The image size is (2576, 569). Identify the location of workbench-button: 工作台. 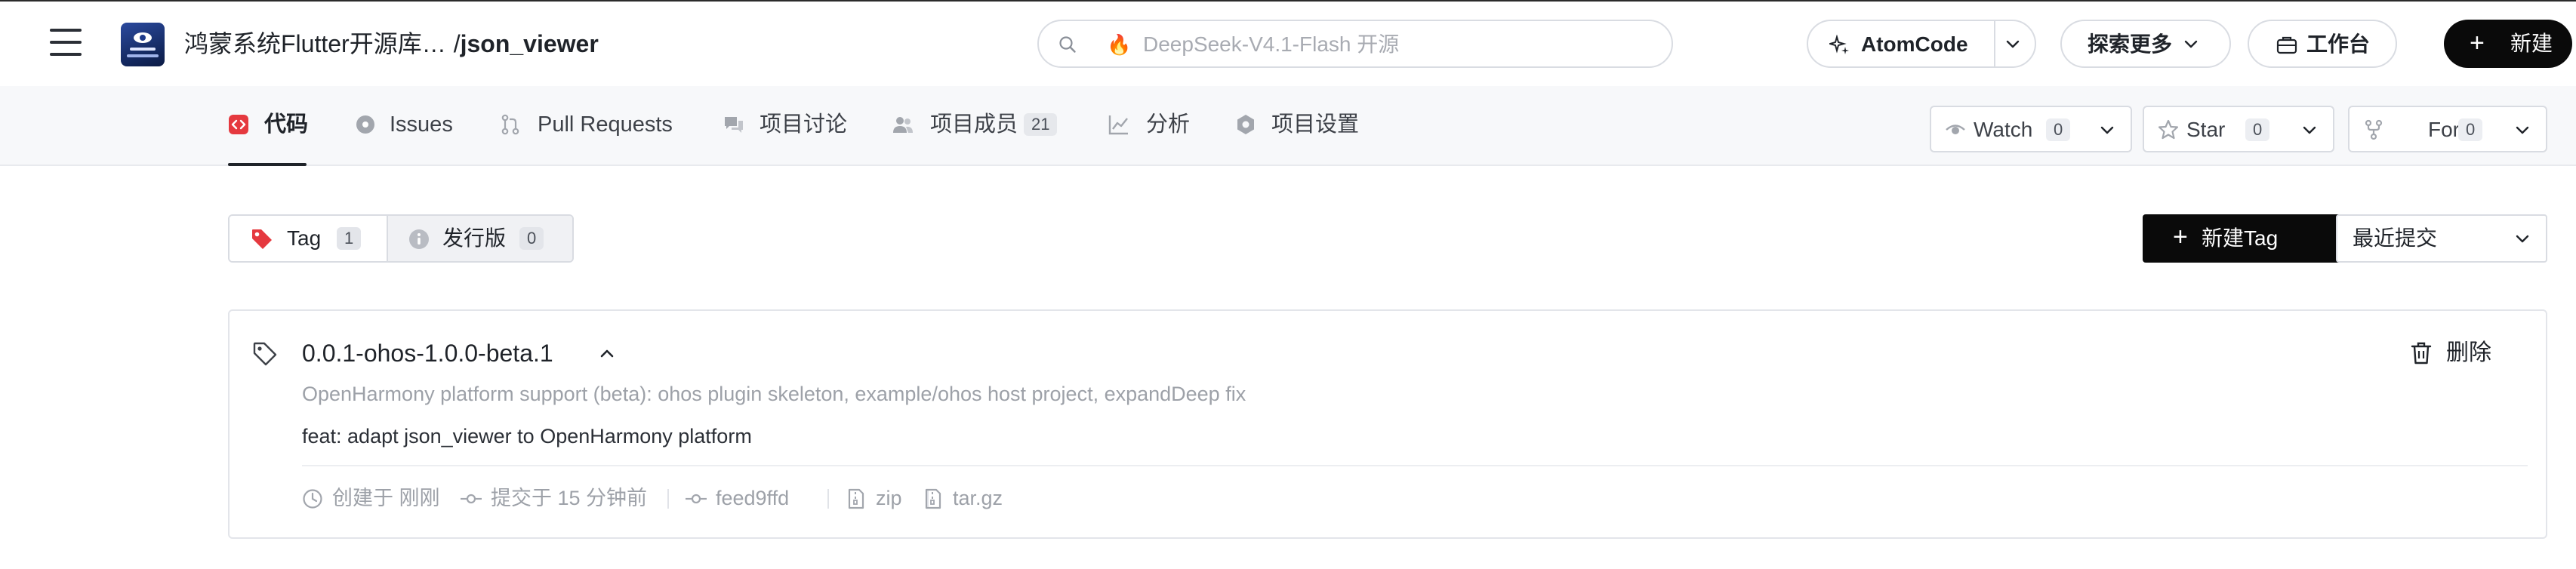
(2322, 44).